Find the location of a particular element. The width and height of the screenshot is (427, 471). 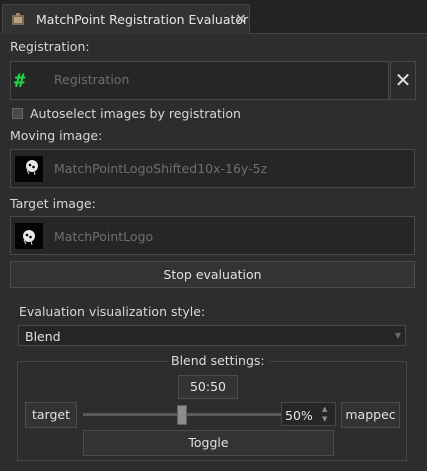

blend-settings-title: Blend settings: is located at coordinates (218, 360).